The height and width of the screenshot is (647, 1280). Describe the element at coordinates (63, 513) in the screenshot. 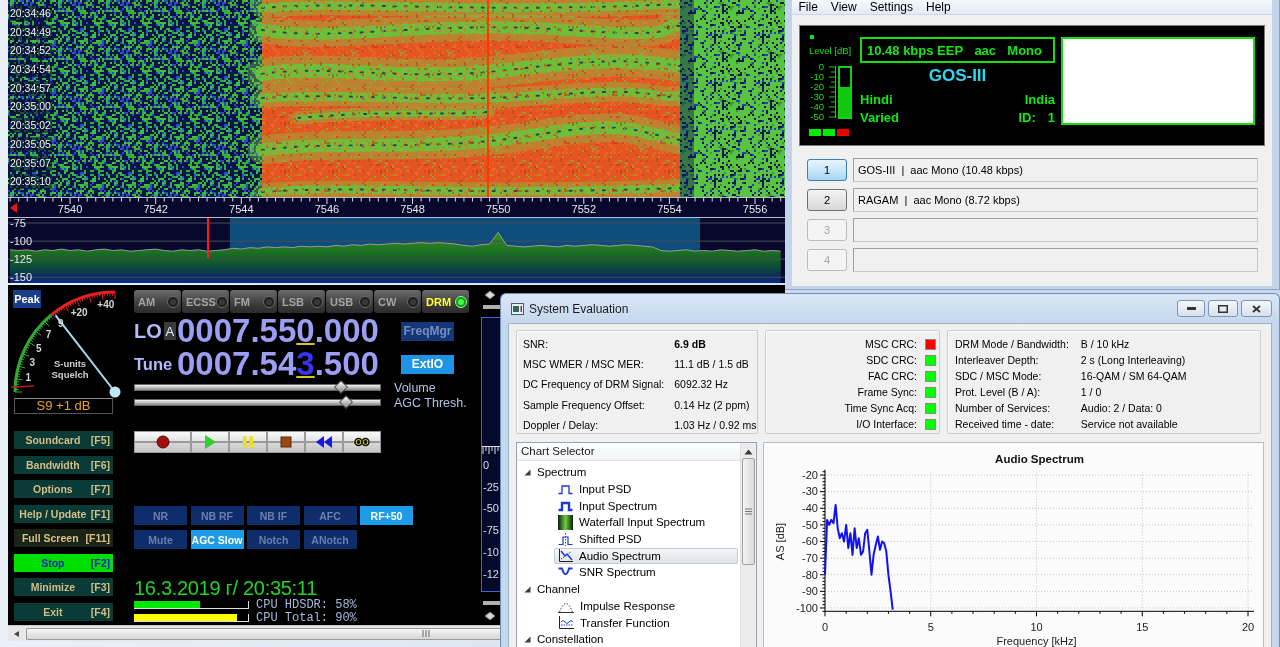

I see `function-button: Help / Update [F1]` at that location.